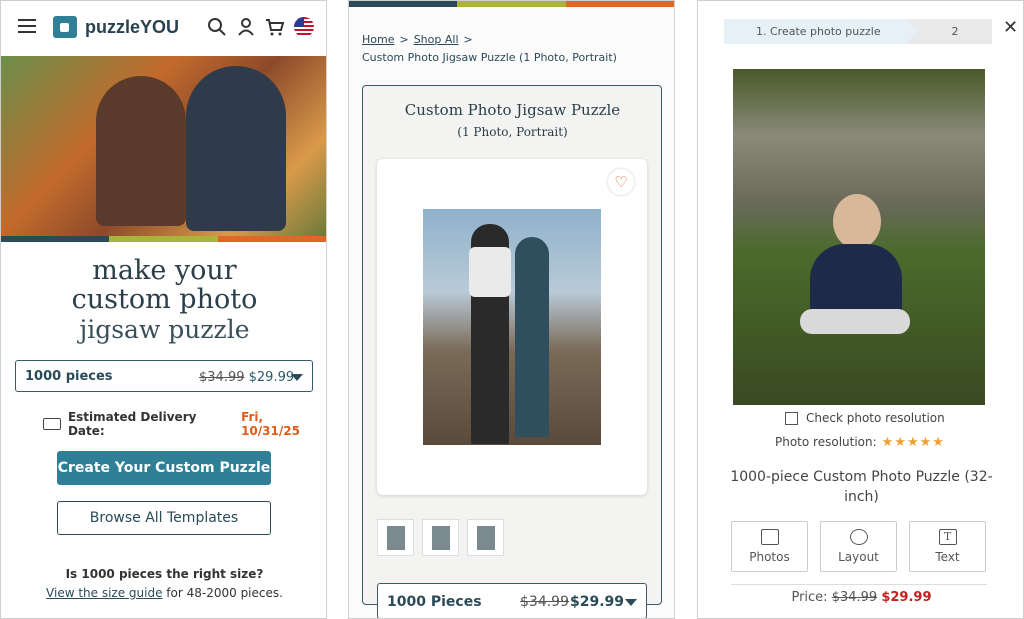 The image size is (1024, 619). I want to click on checkbox, so click(791, 418).